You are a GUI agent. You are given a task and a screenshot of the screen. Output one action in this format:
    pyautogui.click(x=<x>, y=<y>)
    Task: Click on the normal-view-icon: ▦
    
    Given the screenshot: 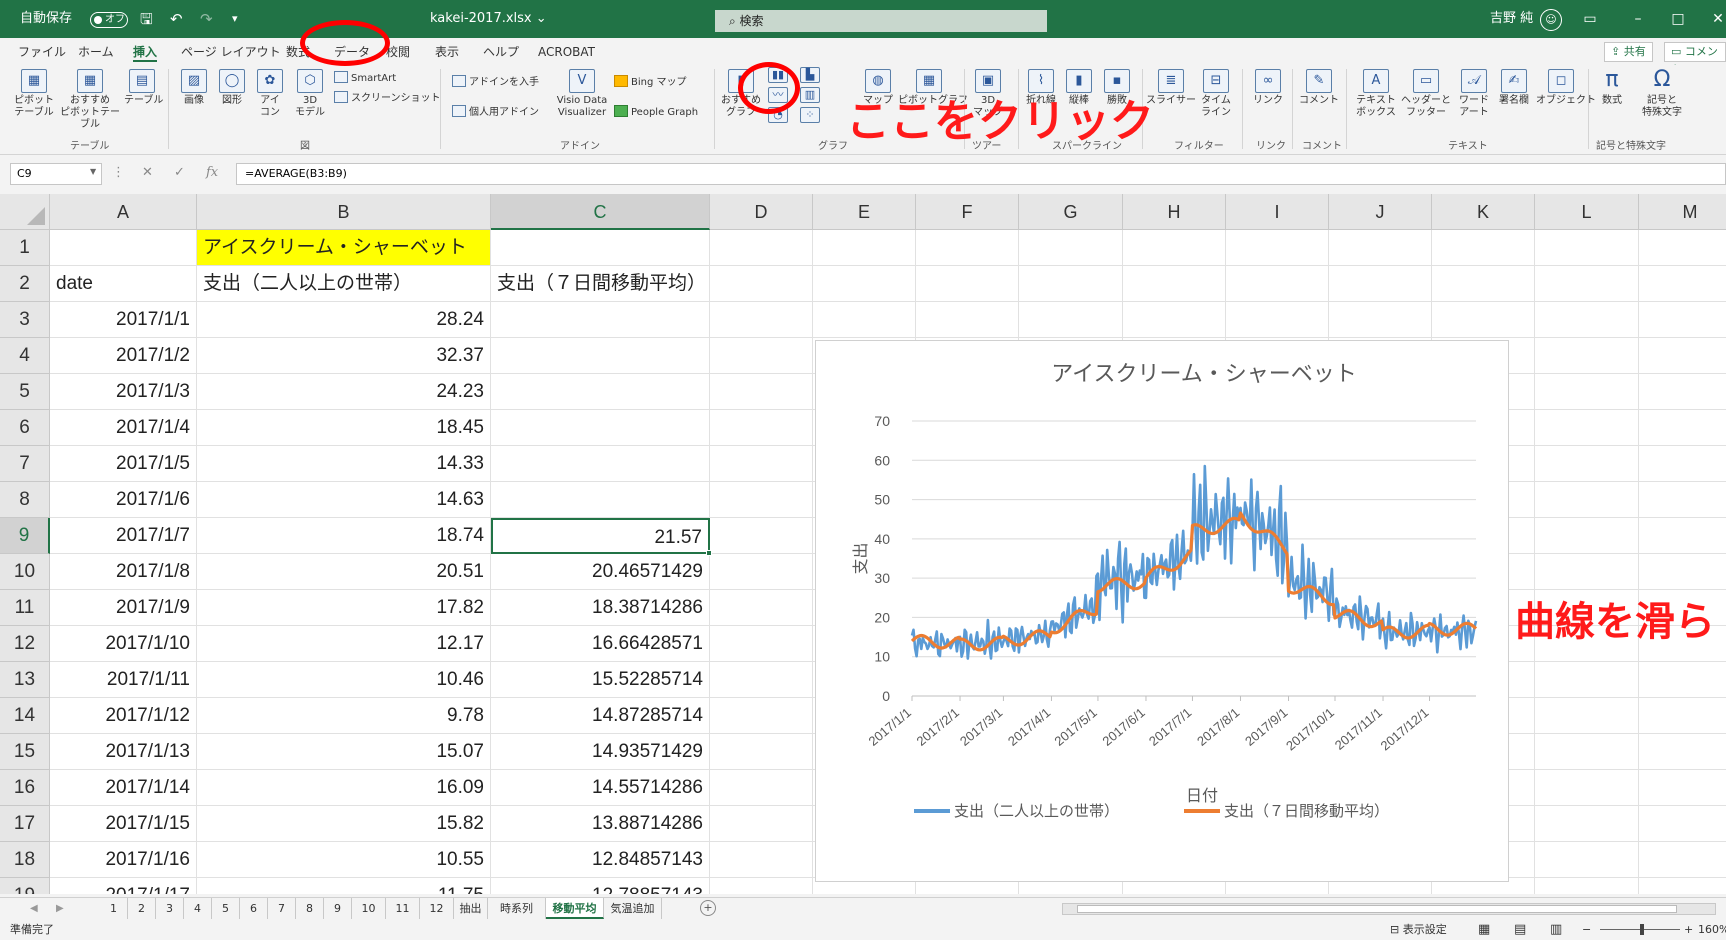 What is the action you would take?
    pyautogui.click(x=1484, y=929)
    